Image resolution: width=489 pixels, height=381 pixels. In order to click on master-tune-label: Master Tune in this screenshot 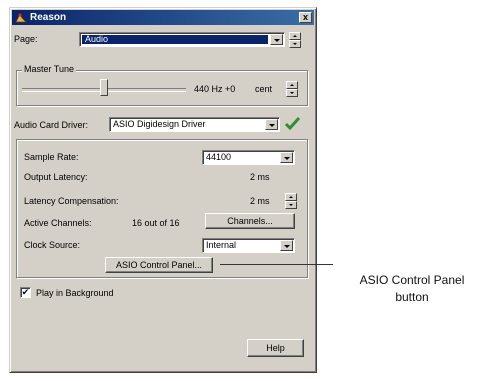, I will do `click(49, 69)`.